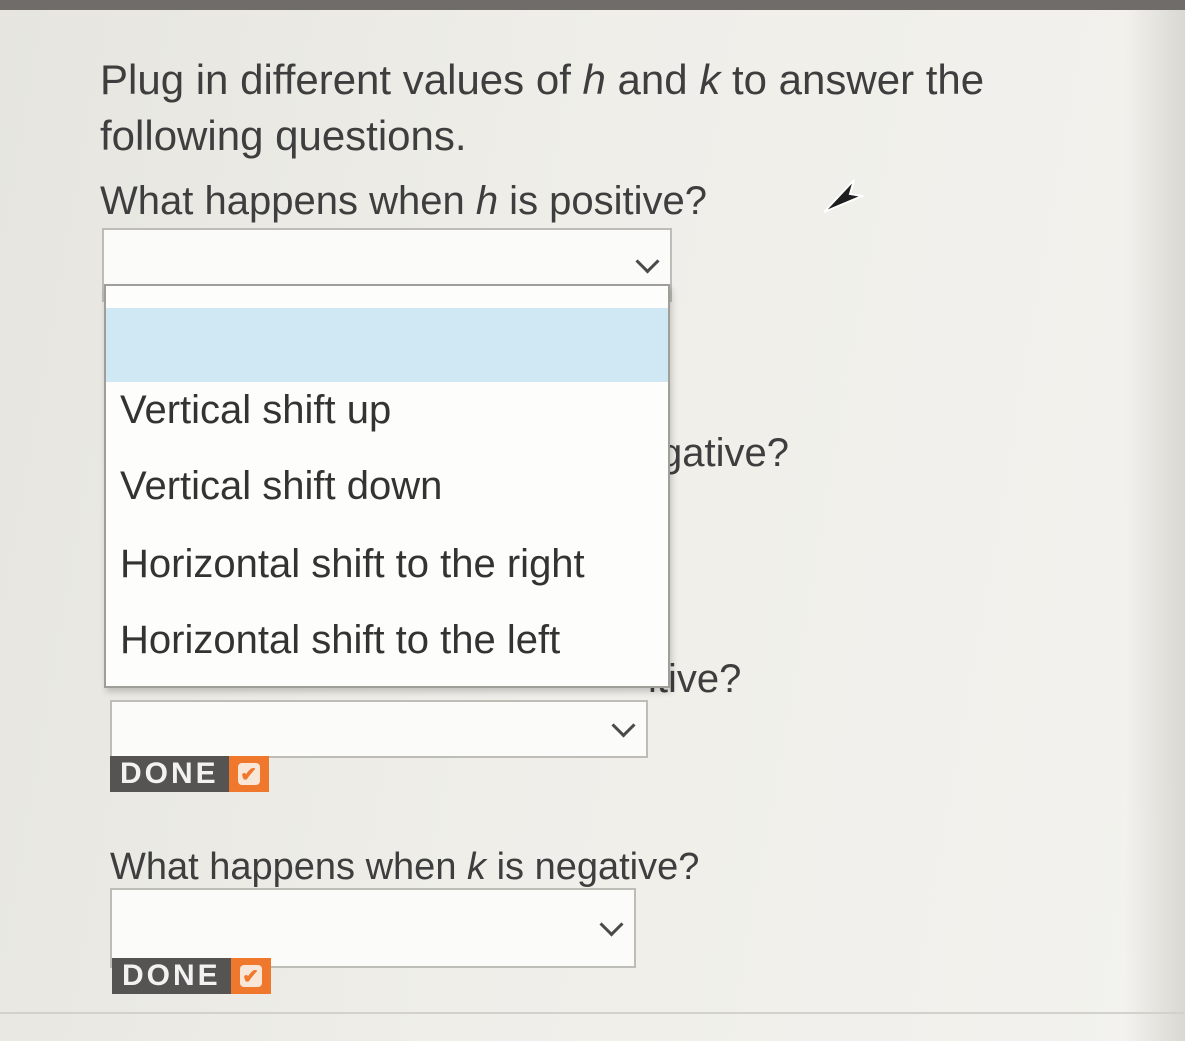 The height and width of the screenshot is (1041, 1185). I want to click on mouse-pointer-icon, so click(843, 196).